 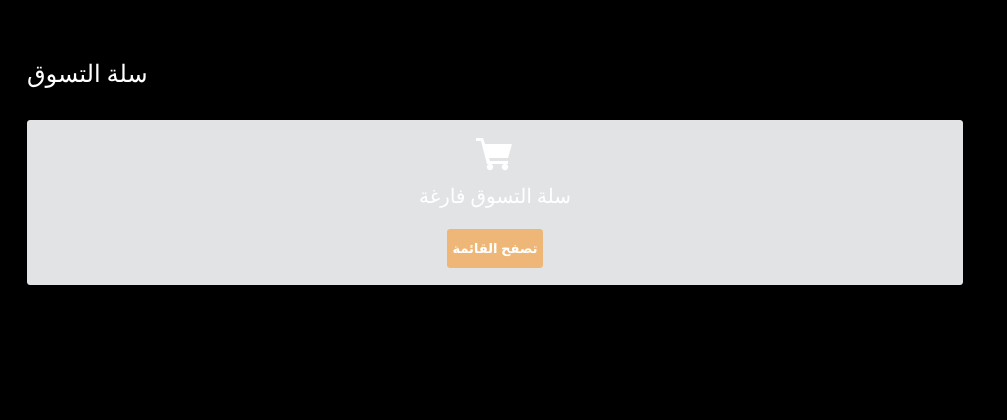 I want to click on page-title: سلة التسوق, so click(x=87, y=75).